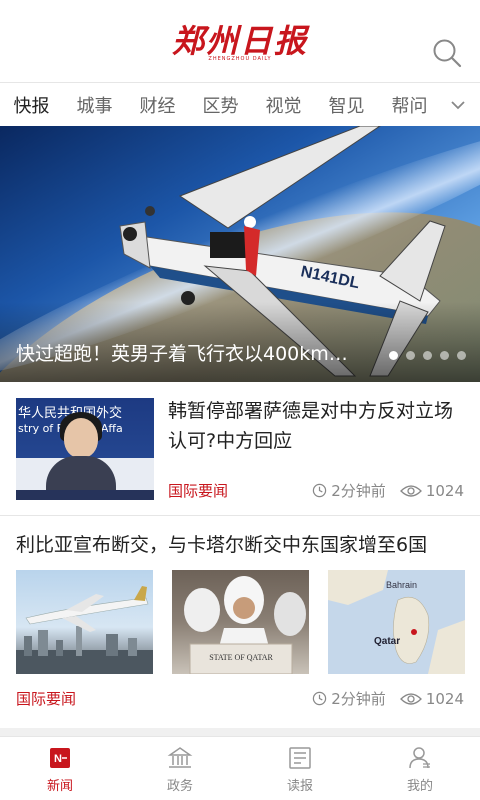 Image resolution: width=480 pixels, height=800 pixels. Describe the element at coordinates (346, 105) in the screenshot. I see `tab-zhijian: 智见` at that location.